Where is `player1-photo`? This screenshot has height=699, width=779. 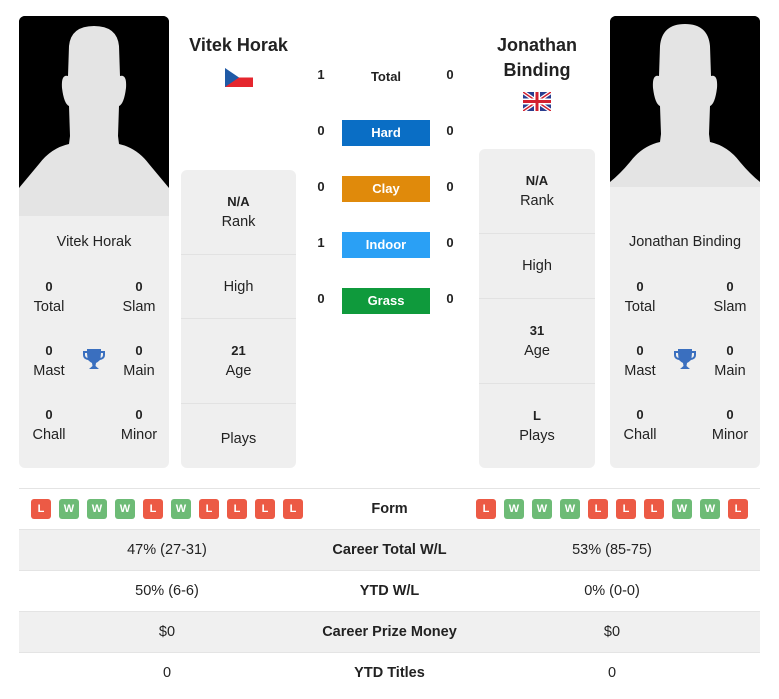
player1-photo is located at coordinates (94, 116).